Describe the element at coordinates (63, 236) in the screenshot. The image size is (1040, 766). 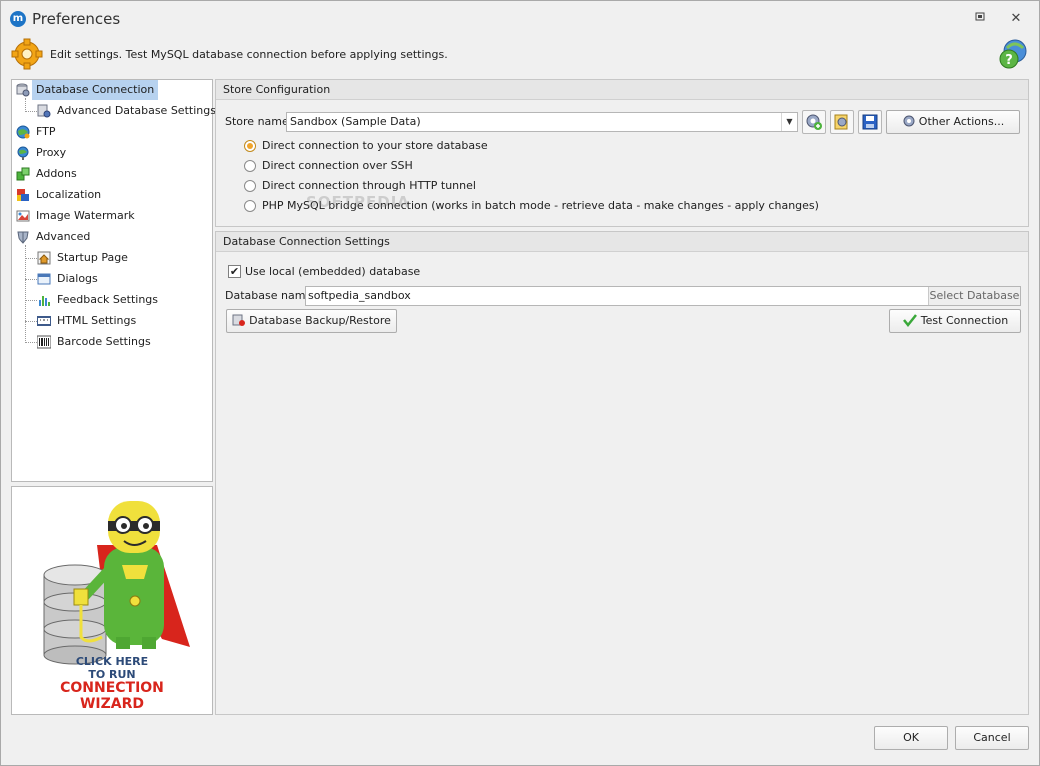
I see `sidebar-item-label: Advanced` at that location.